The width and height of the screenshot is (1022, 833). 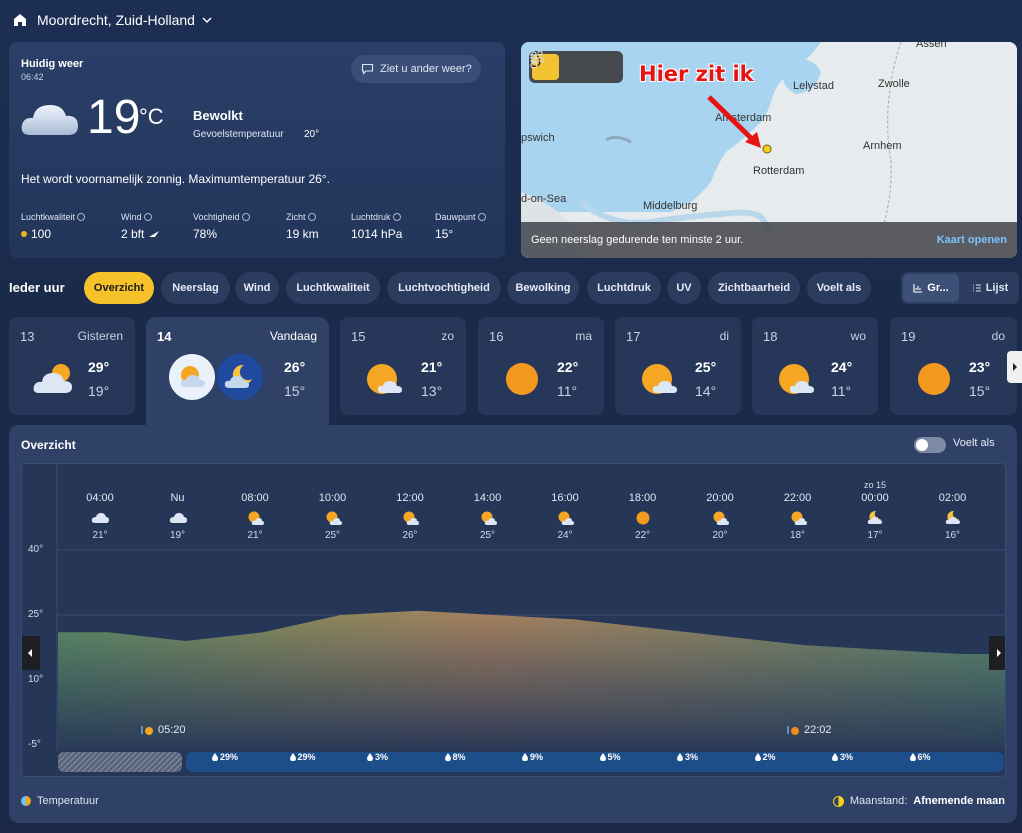 What do you see at coordinates (120, 762) in the screenshot?
I see `precipitation-past-bar` at bounding box center [120, 762].